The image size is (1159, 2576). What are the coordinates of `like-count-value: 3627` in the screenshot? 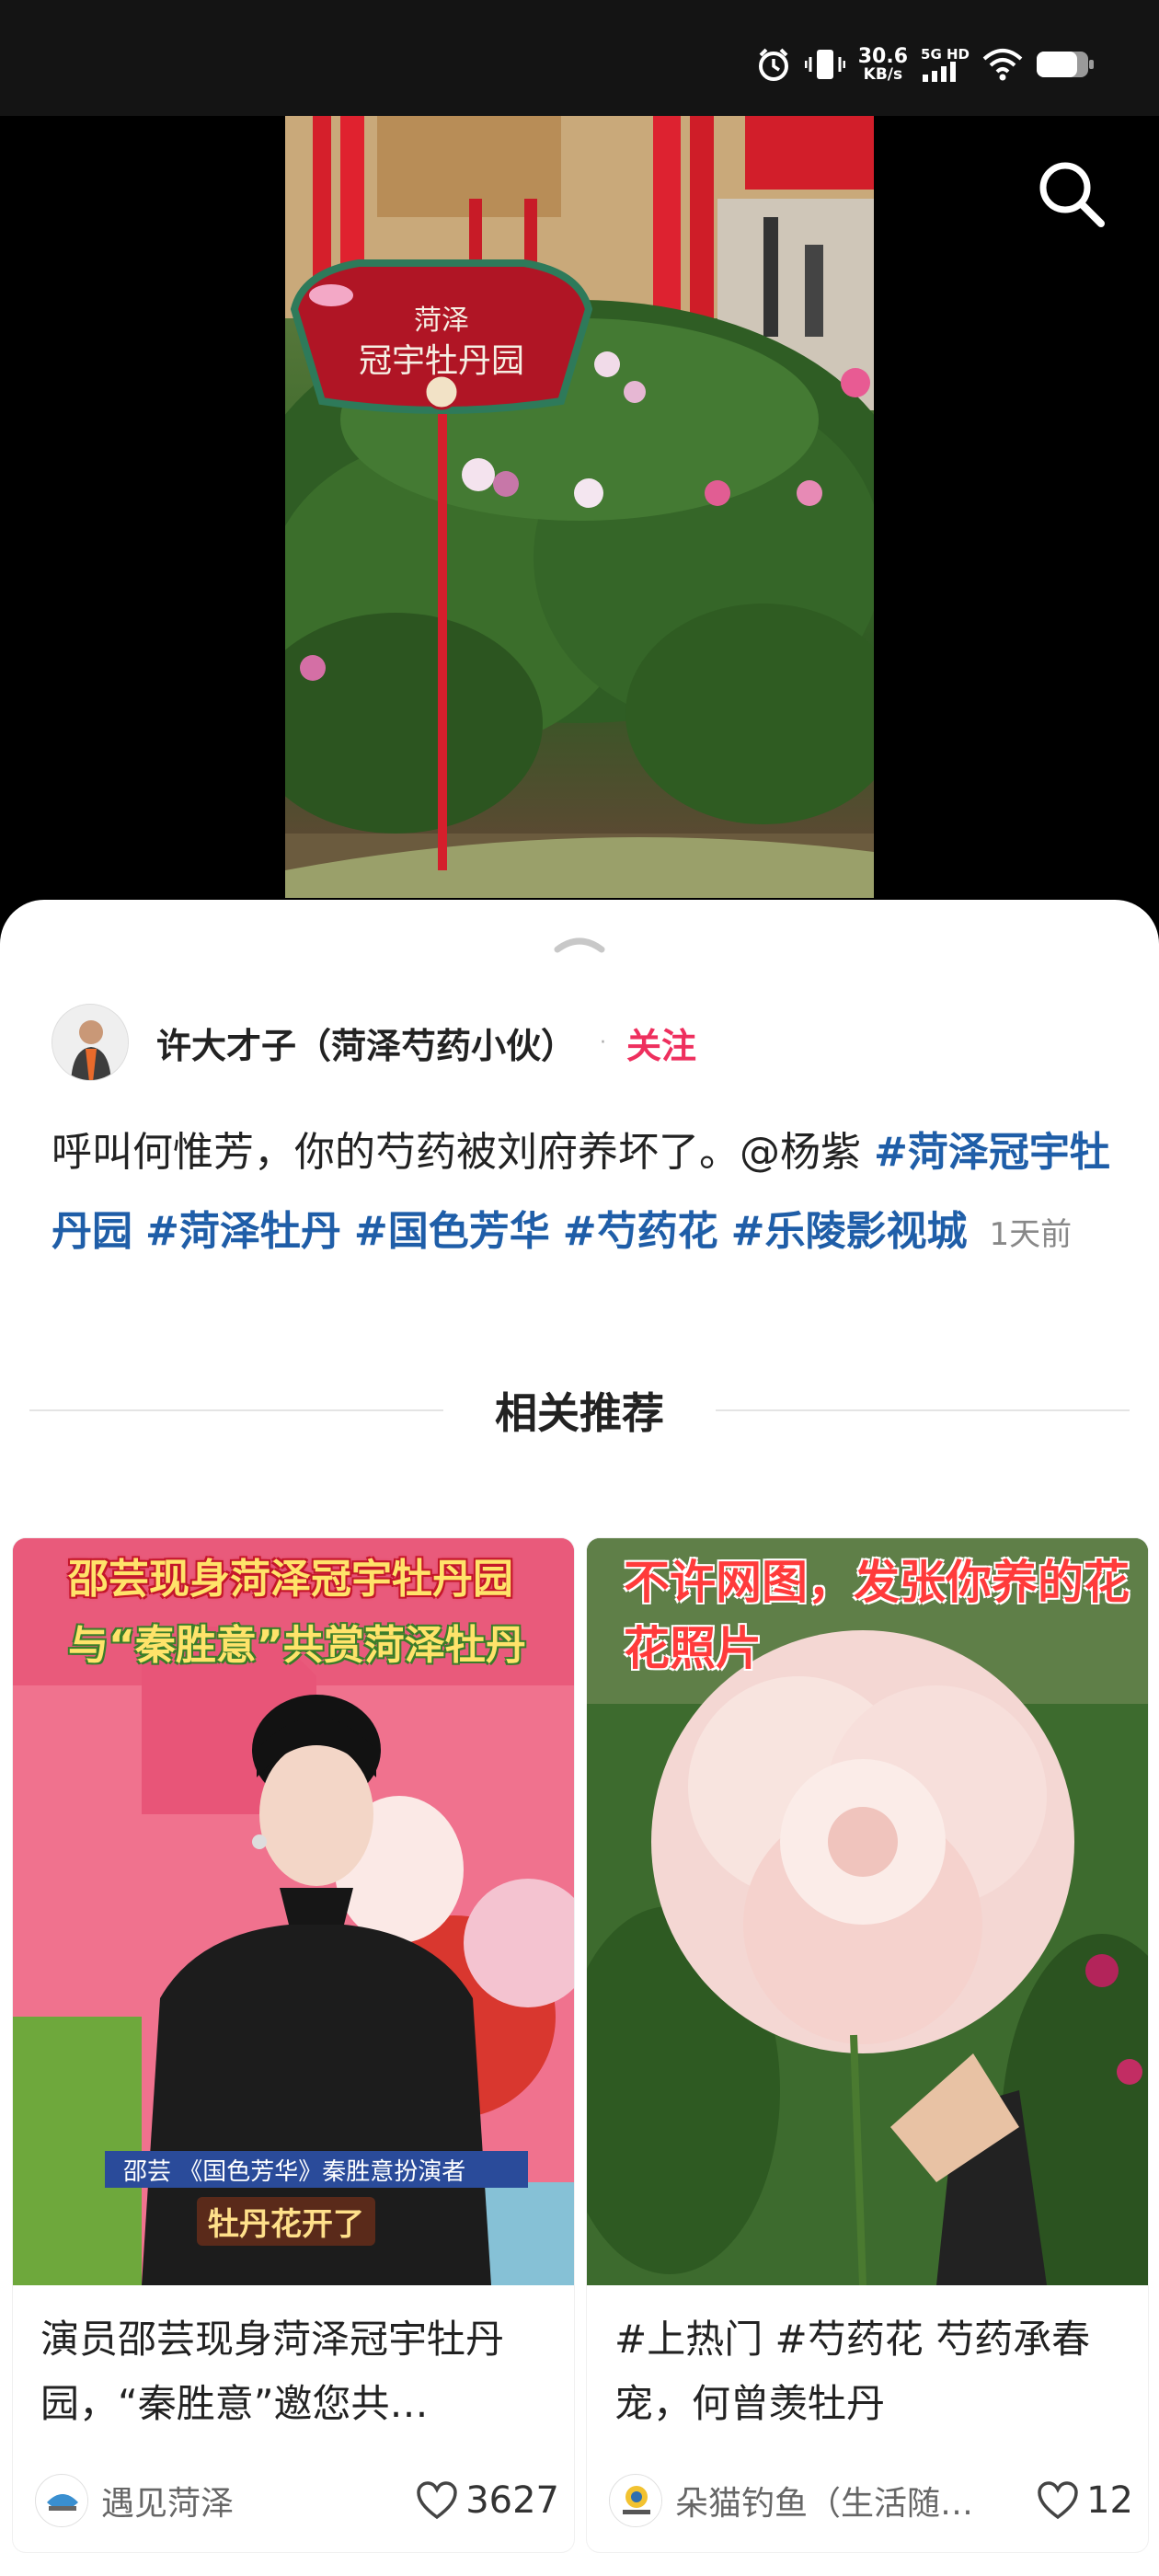 It's located at (512, 2500).